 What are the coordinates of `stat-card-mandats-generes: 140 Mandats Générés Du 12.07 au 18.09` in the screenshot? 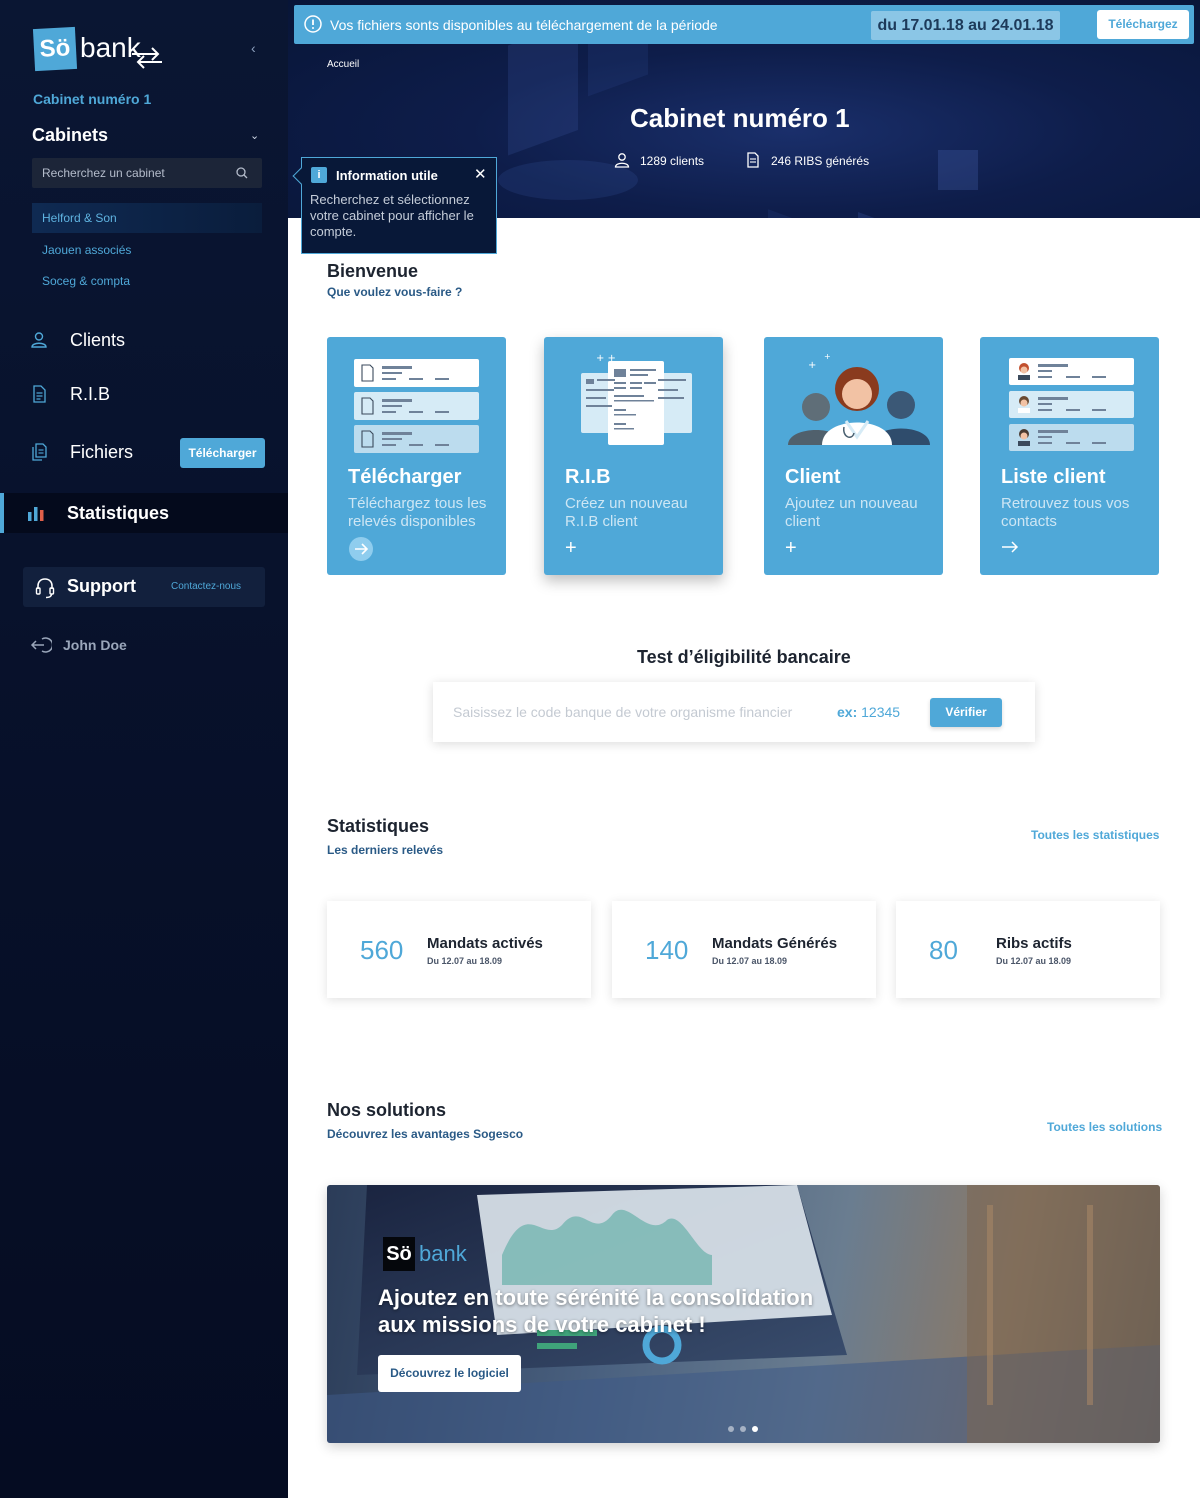 It's located at (744, 949).